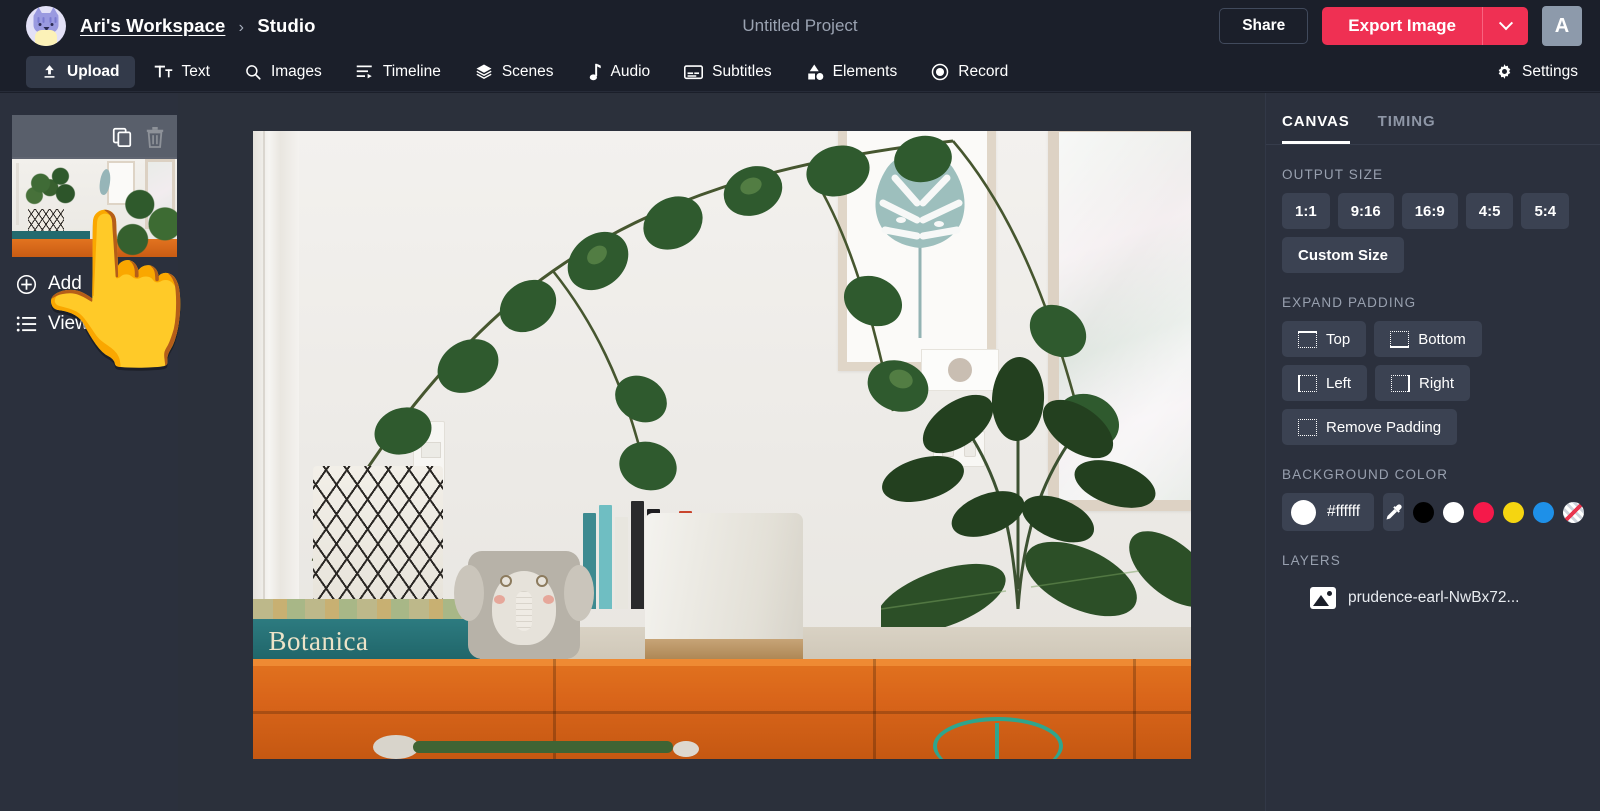 The width and height of the screenshot is (1600, 811). I want to click on swatch-black, so click(1423, 512).